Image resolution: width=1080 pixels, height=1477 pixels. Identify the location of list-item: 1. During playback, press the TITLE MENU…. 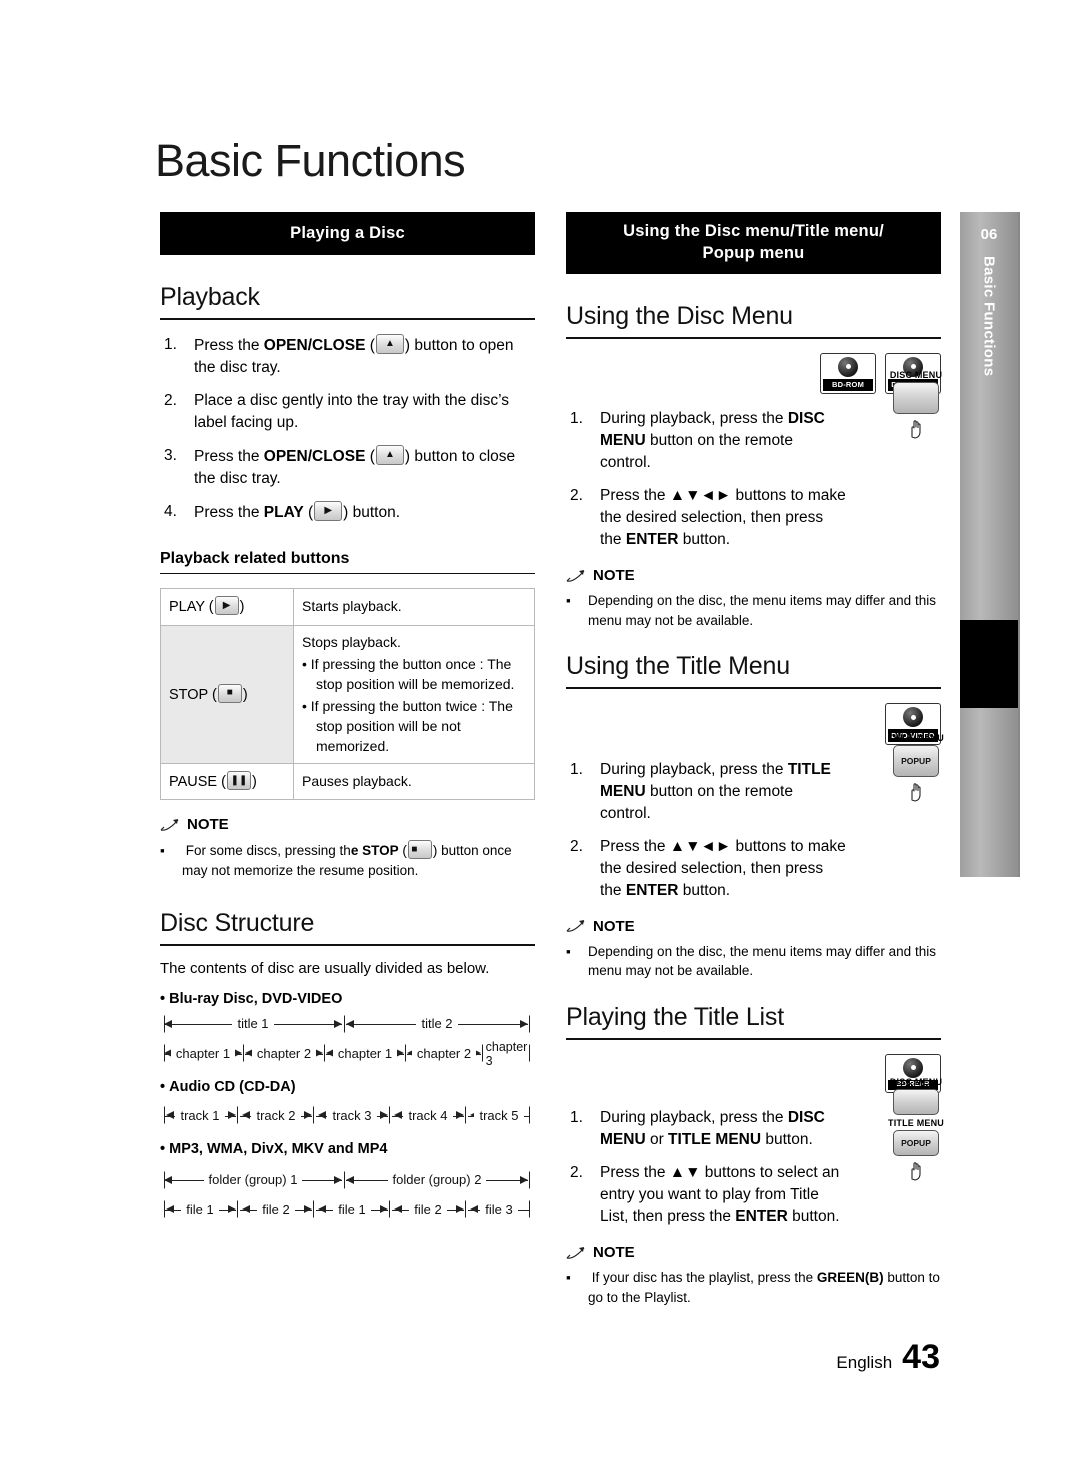
(707, 792).